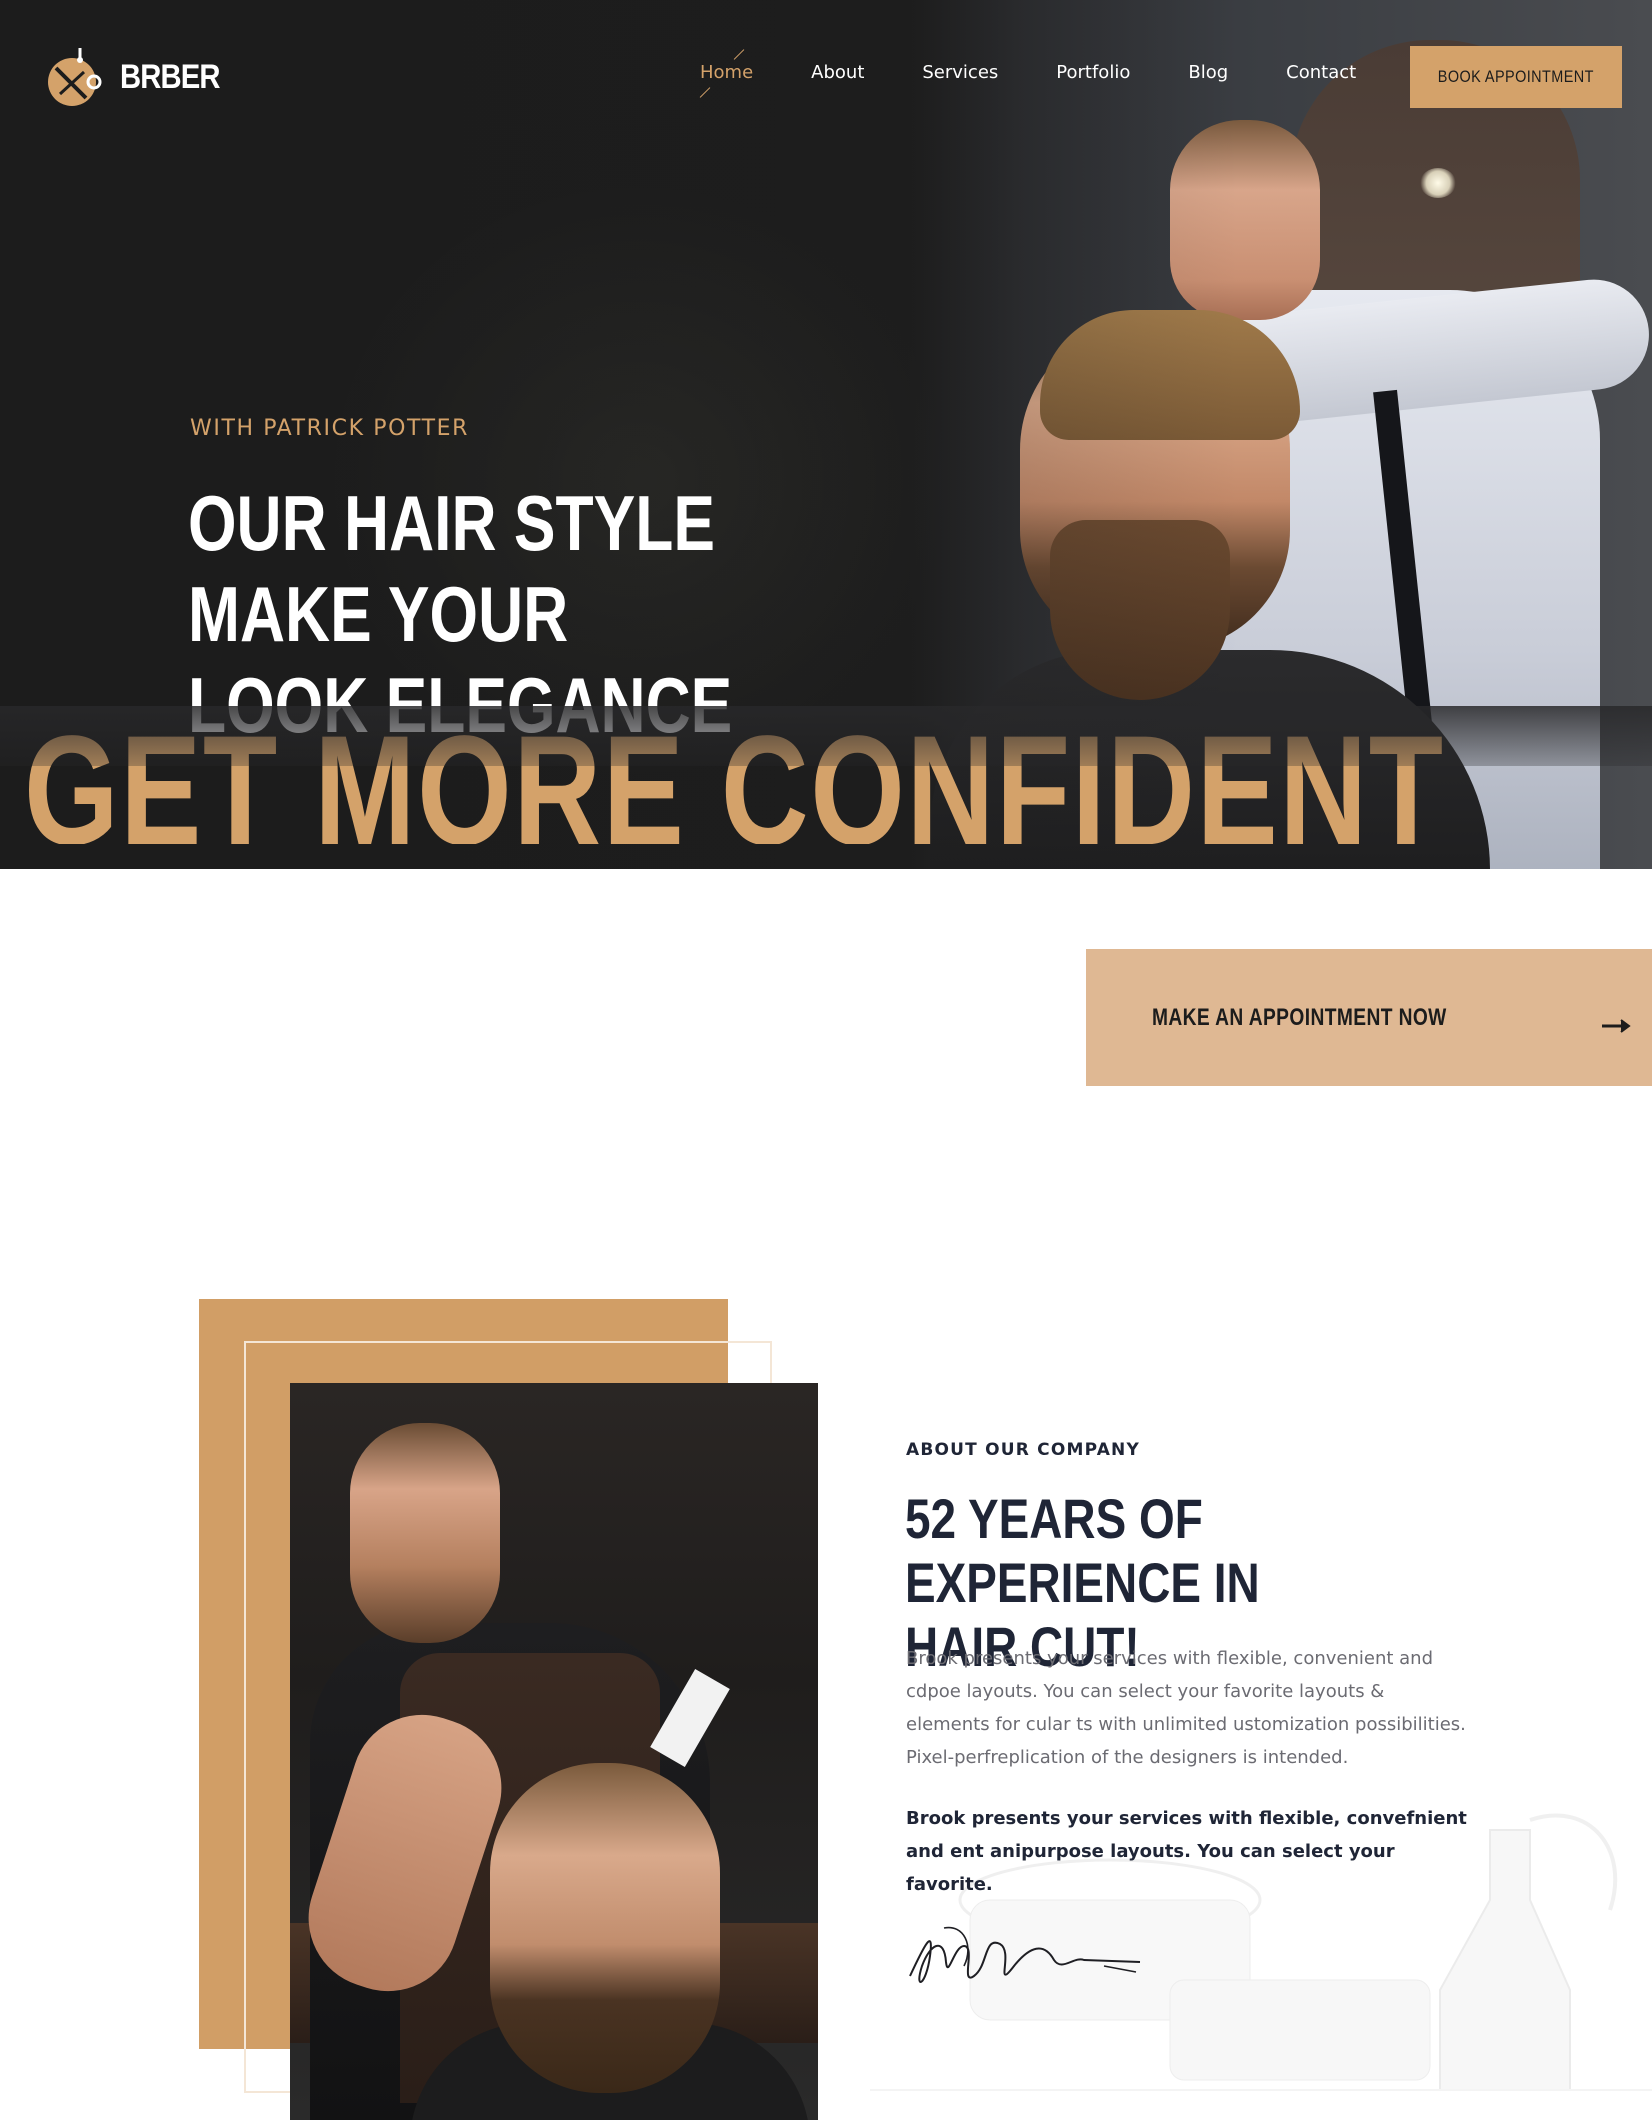 The width and height of the screenshot is (1652, 2120). What do you see at coordinates (1025, 1954) in the screenshot?
I see `signature-image` at bounding box center [1025, 1954].